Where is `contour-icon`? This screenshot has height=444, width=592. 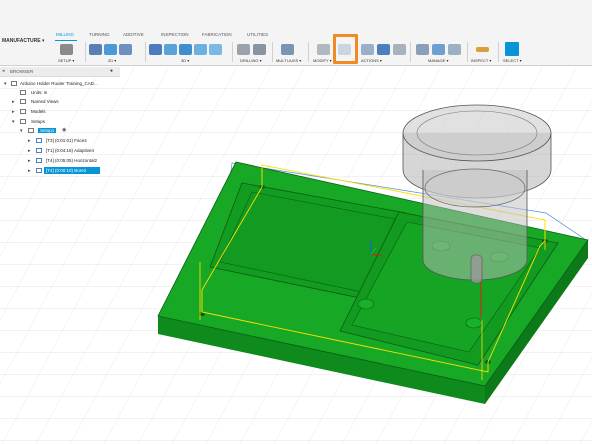
contour-icon is located at coordinates (215, 49).